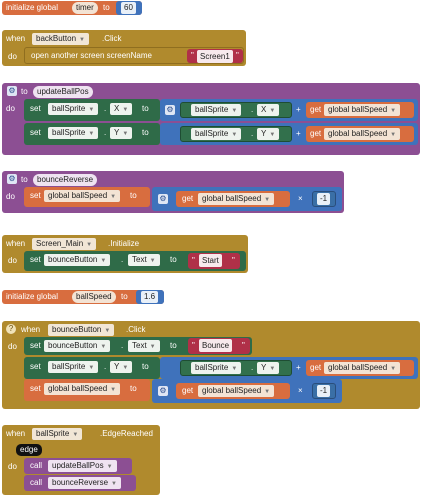  I want to click on call-updateballpos-block: call updateBallPos ▼, so click(78, 466).